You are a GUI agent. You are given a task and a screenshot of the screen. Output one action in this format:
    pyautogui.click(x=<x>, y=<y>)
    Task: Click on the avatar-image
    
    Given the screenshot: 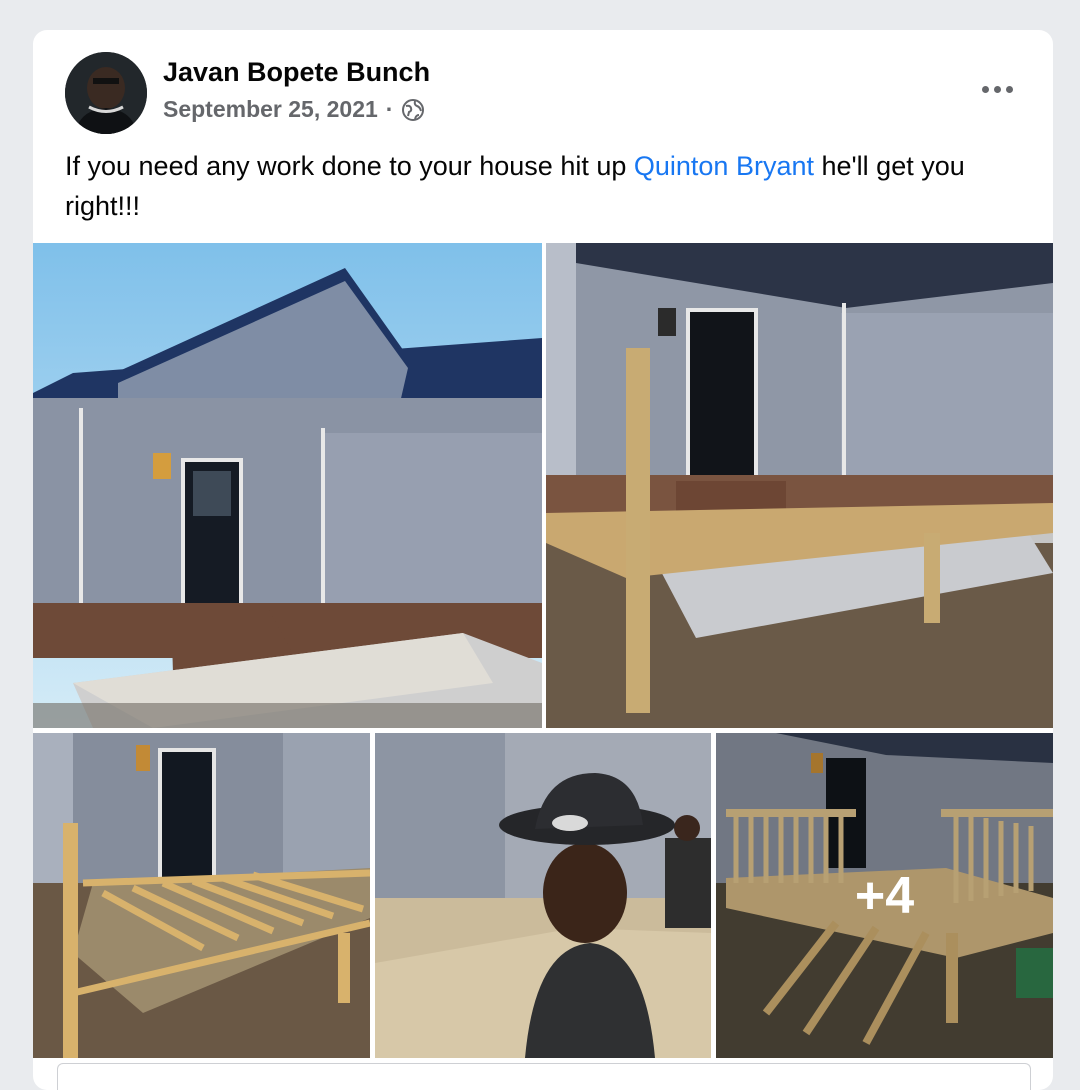 What is the action you would take?
    pyautogui.click(x=106, y=93)
    